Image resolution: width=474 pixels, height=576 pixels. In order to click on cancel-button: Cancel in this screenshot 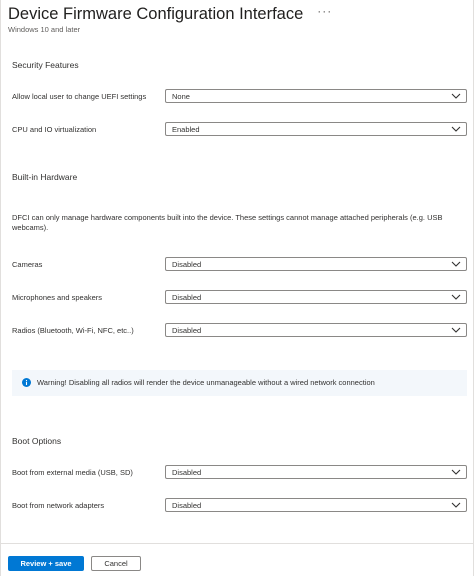, I will do `click(116, 563)`.